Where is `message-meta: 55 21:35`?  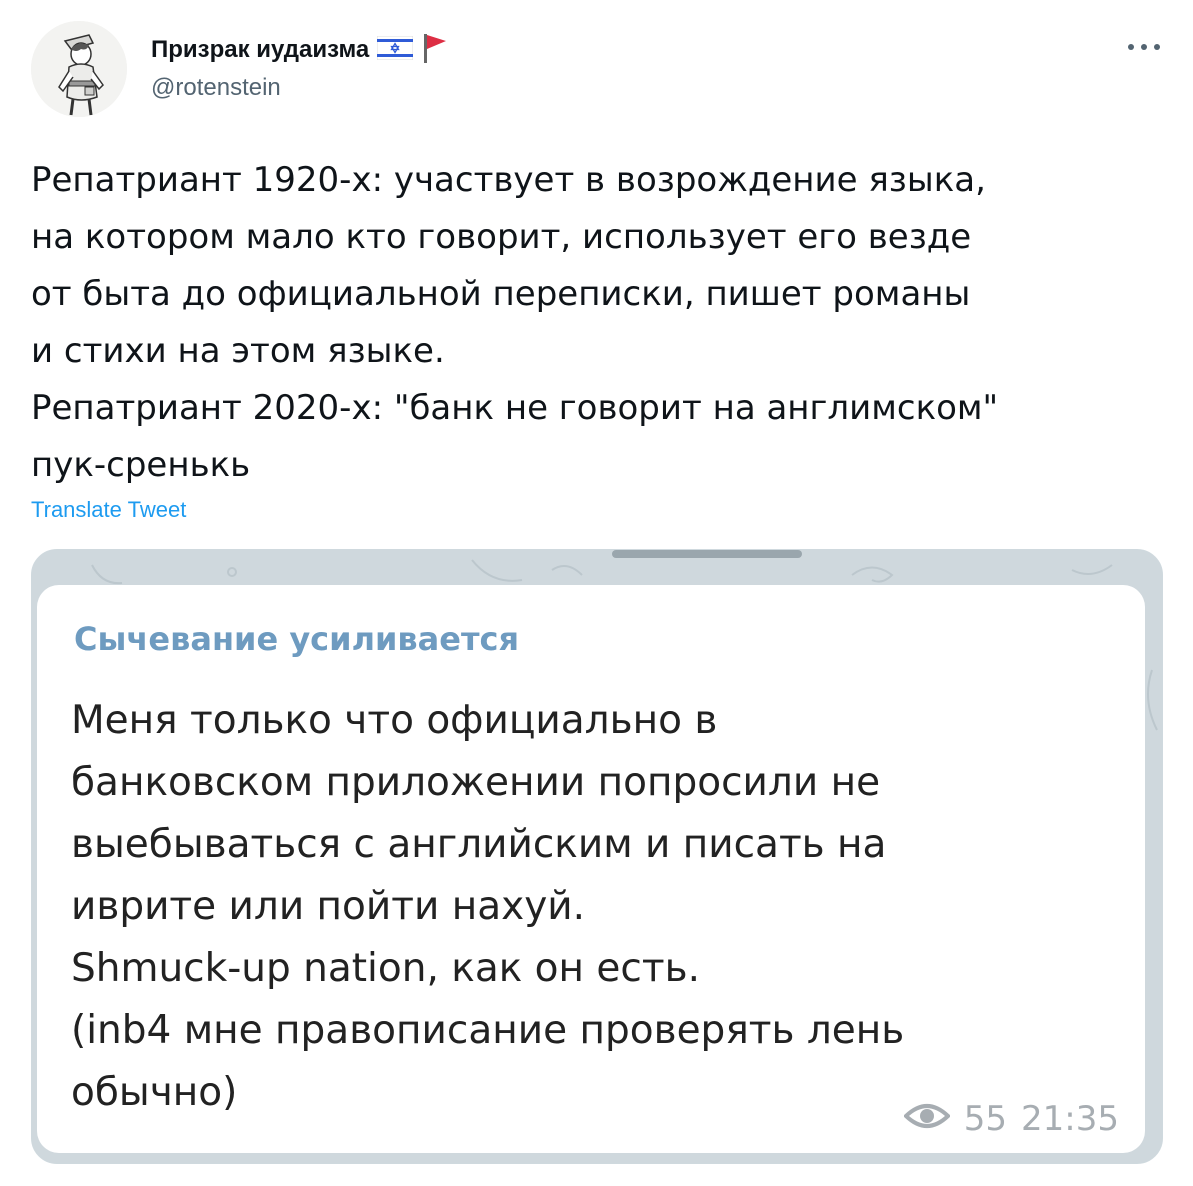
message-meta: 55 21:35 is located at coordinates (1010, 1119).